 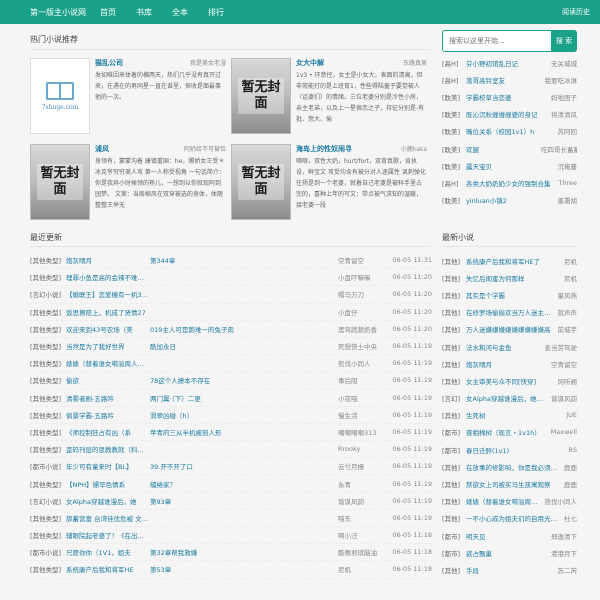 I want to click on search-input, so click(x=497, y=41).